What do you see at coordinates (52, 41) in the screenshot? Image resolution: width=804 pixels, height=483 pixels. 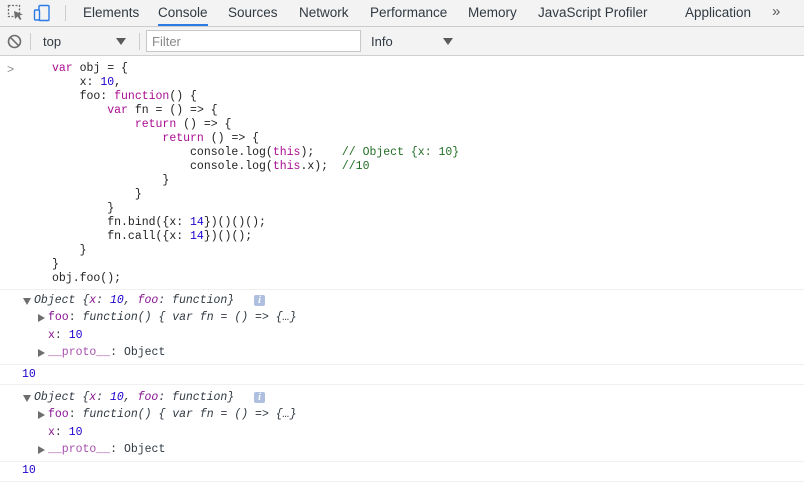 I see `context-value: top` at bounding box center [52, 41].